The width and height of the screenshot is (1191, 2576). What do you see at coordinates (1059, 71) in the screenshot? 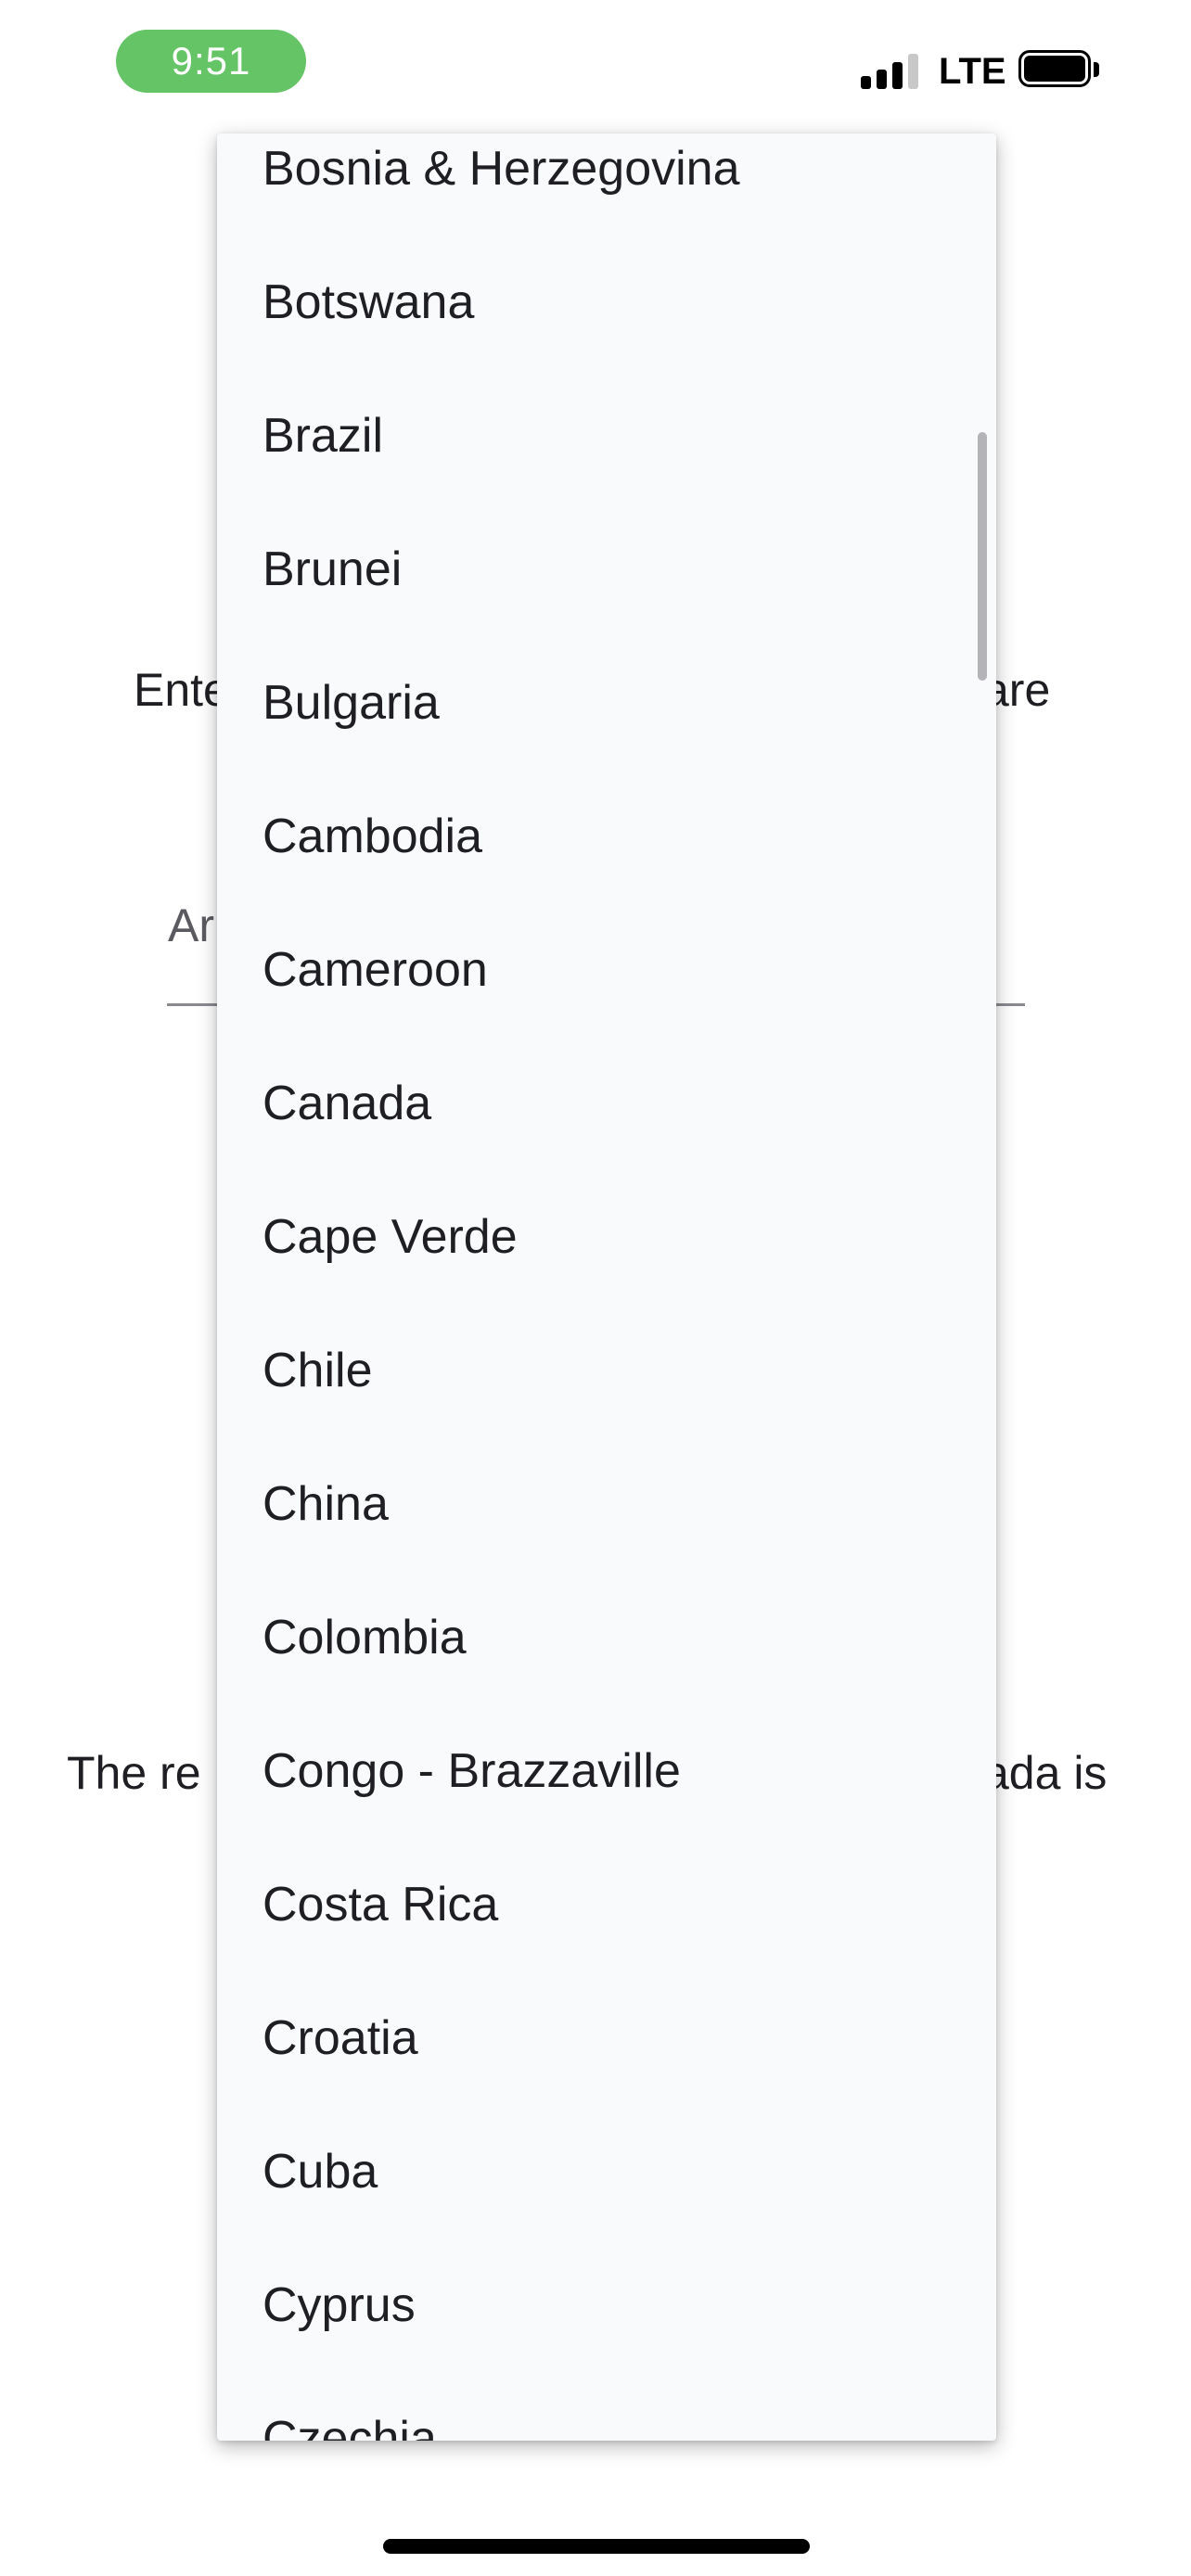
I see `battery-icon` at bounding box center [1059, 71].